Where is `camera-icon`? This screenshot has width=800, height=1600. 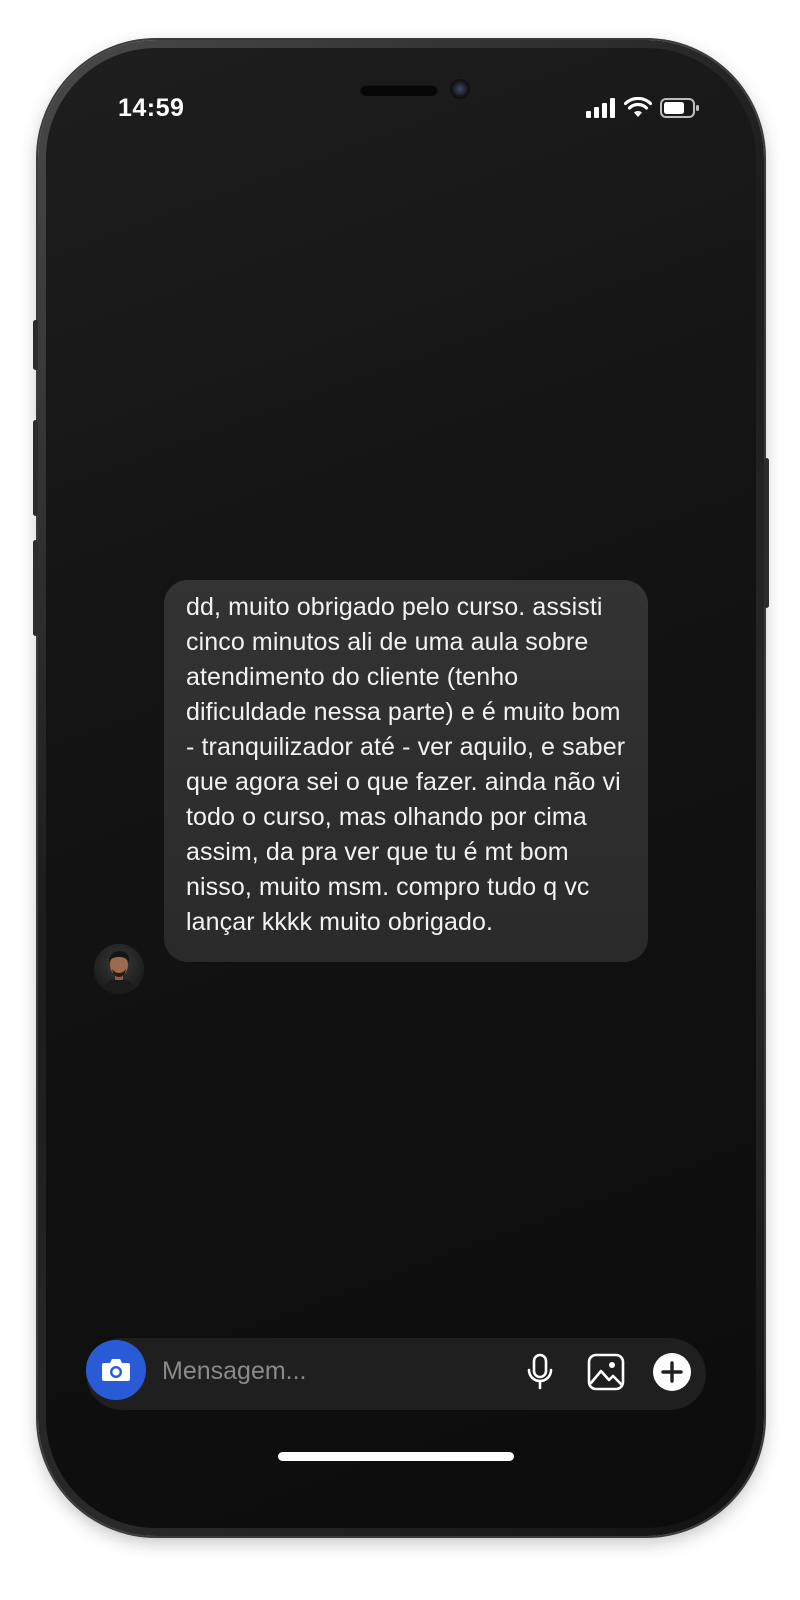
camera-icon is located at coordinates (116, 1370).